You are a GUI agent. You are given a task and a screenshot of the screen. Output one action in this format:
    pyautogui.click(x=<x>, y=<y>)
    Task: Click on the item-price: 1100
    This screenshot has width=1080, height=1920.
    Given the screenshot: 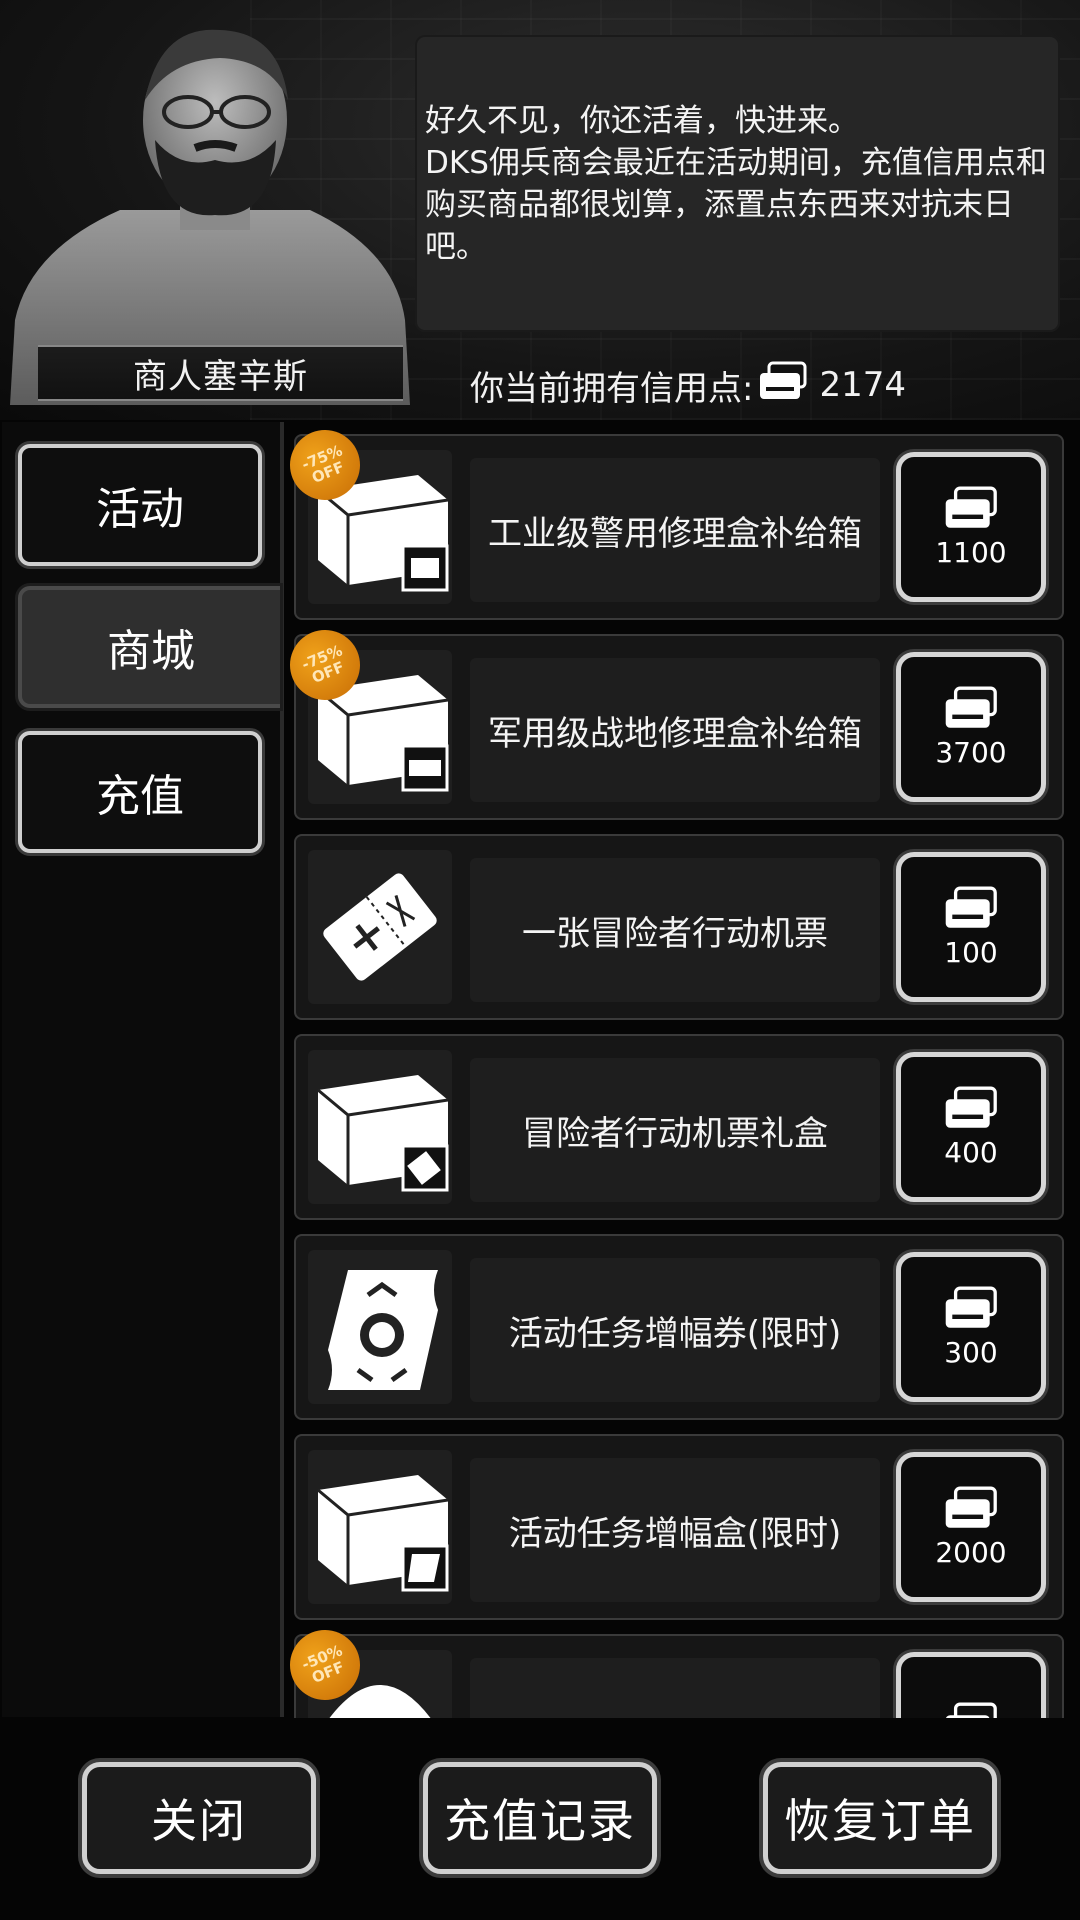 What is the action you would take?
    pyautogui.click(x=971, y=552)
    